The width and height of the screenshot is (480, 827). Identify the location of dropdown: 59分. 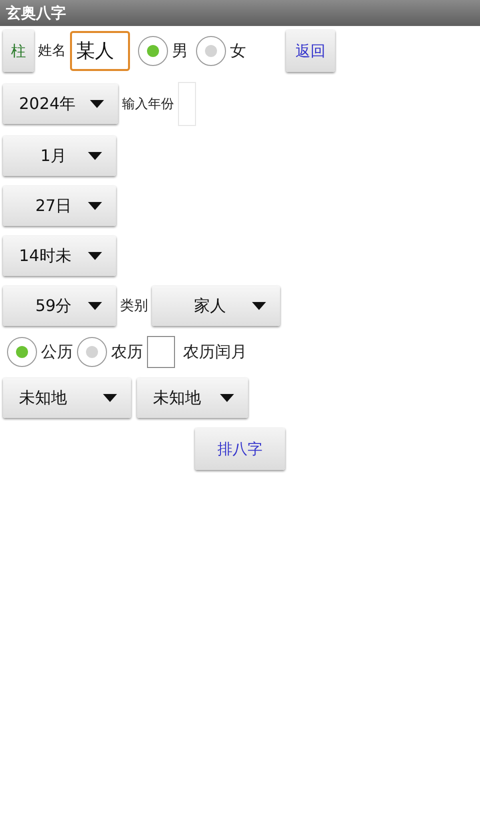
(59, 306).